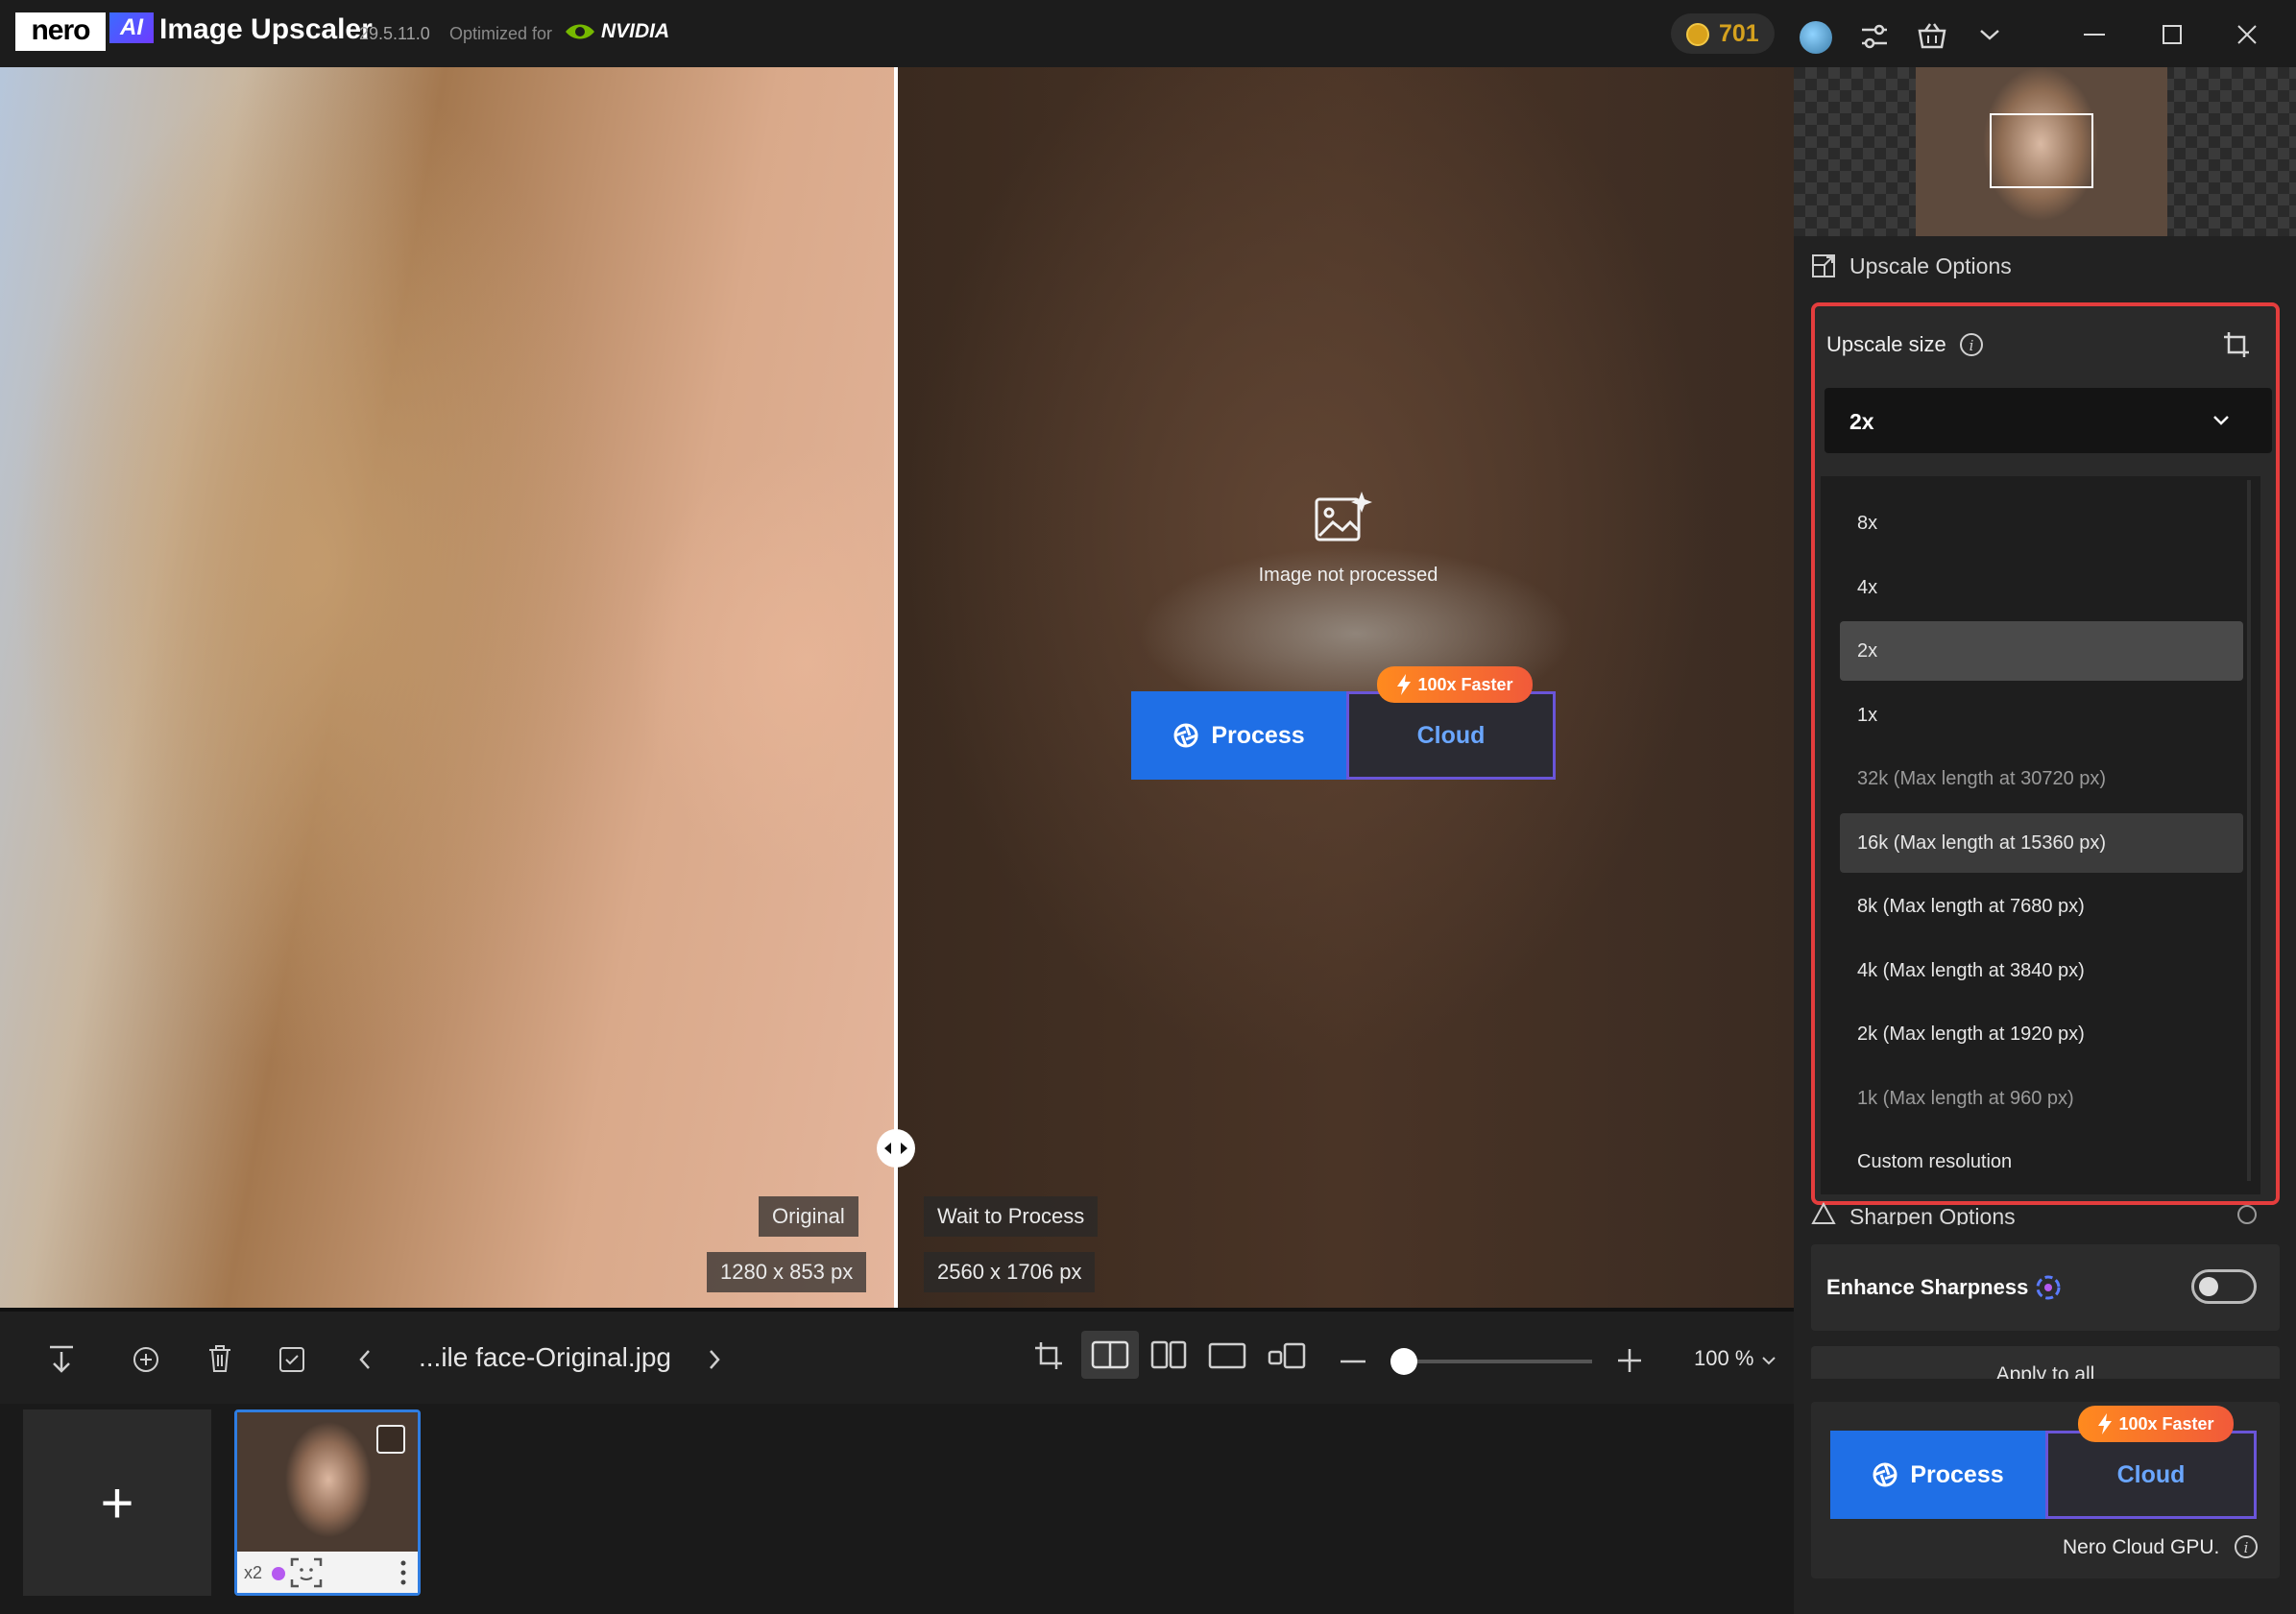  Describe the element at coordinates (1010, 1272) in the screenshot. I see `processed-size: 2560 x 1706 px` at that location.